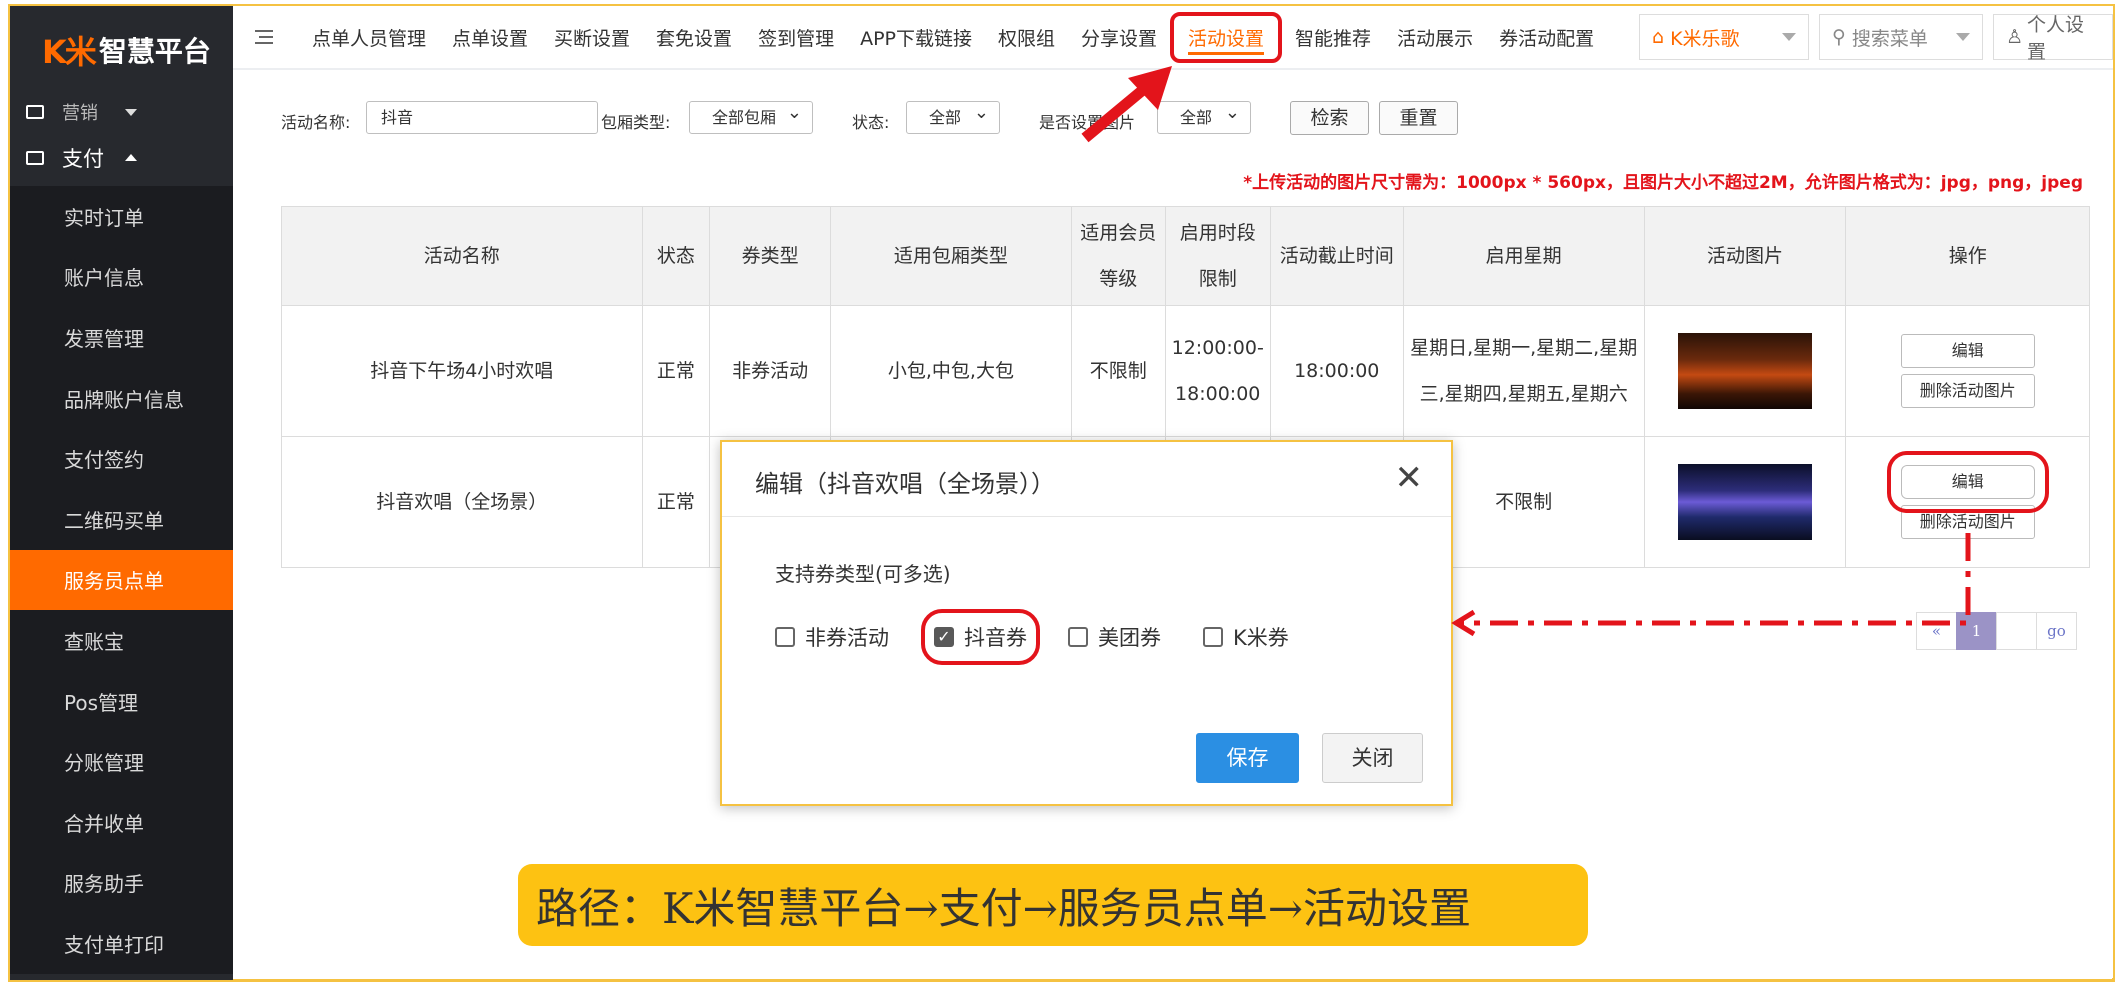 The width and height of the screenshot is (2123, 989). What do you see at coordinates (121, 701) in the screenshot?
I see `sidebar-item-pos: Pos管理` at bounding box center [121, 701].